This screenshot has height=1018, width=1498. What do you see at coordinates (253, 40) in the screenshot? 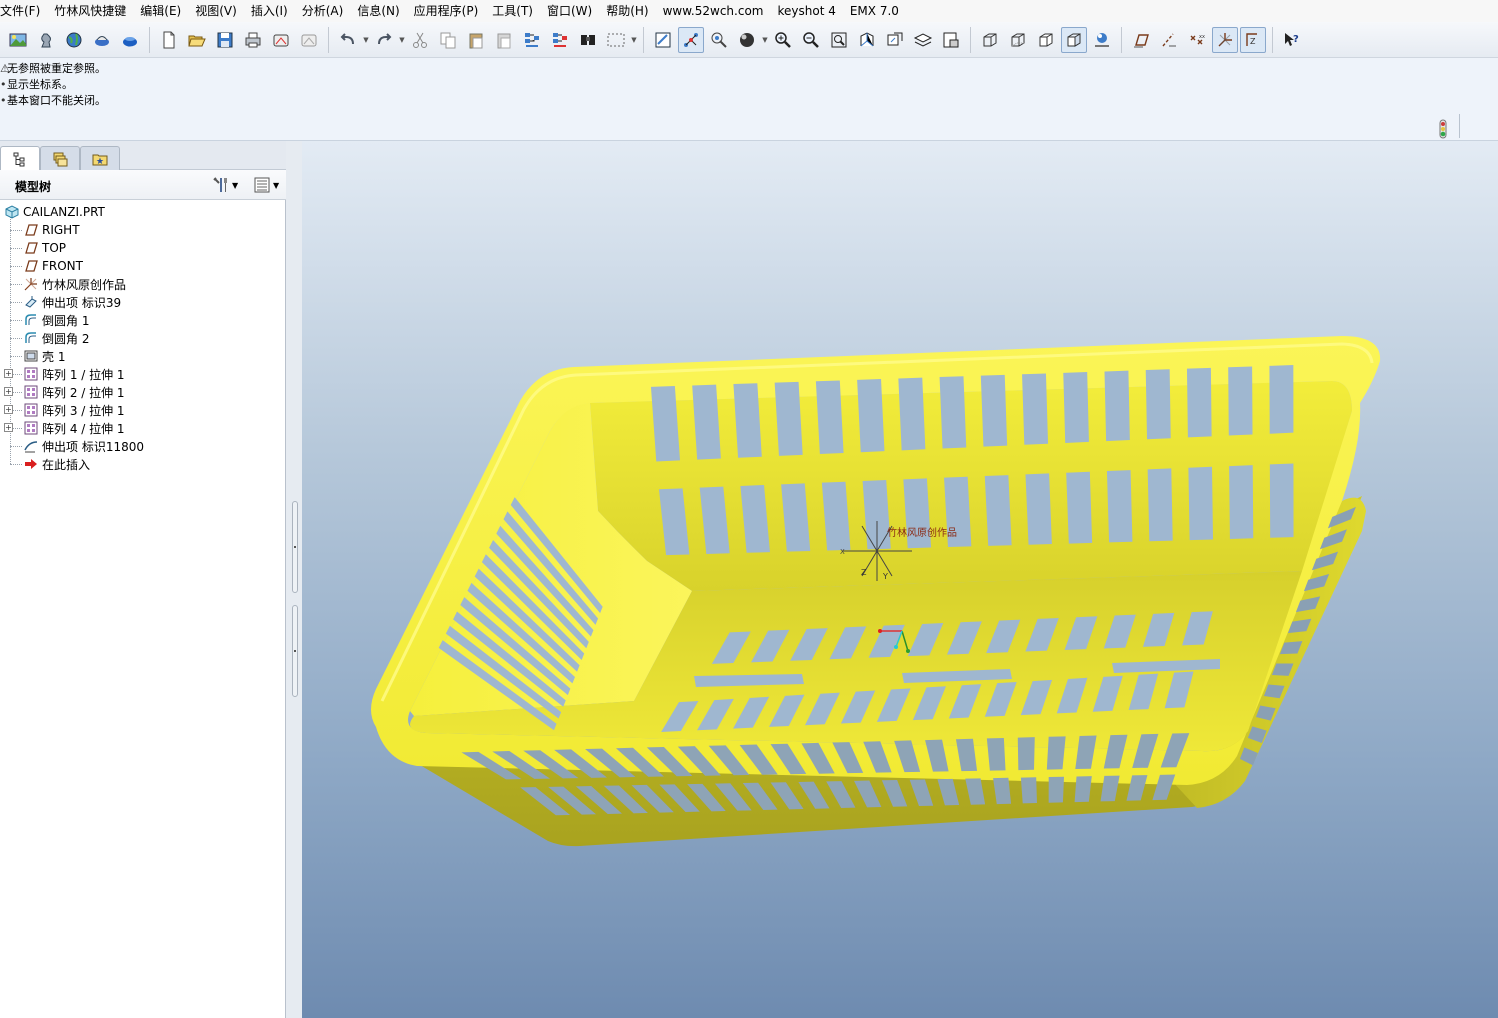
I see `print-button` at bounding box center [253, 40].